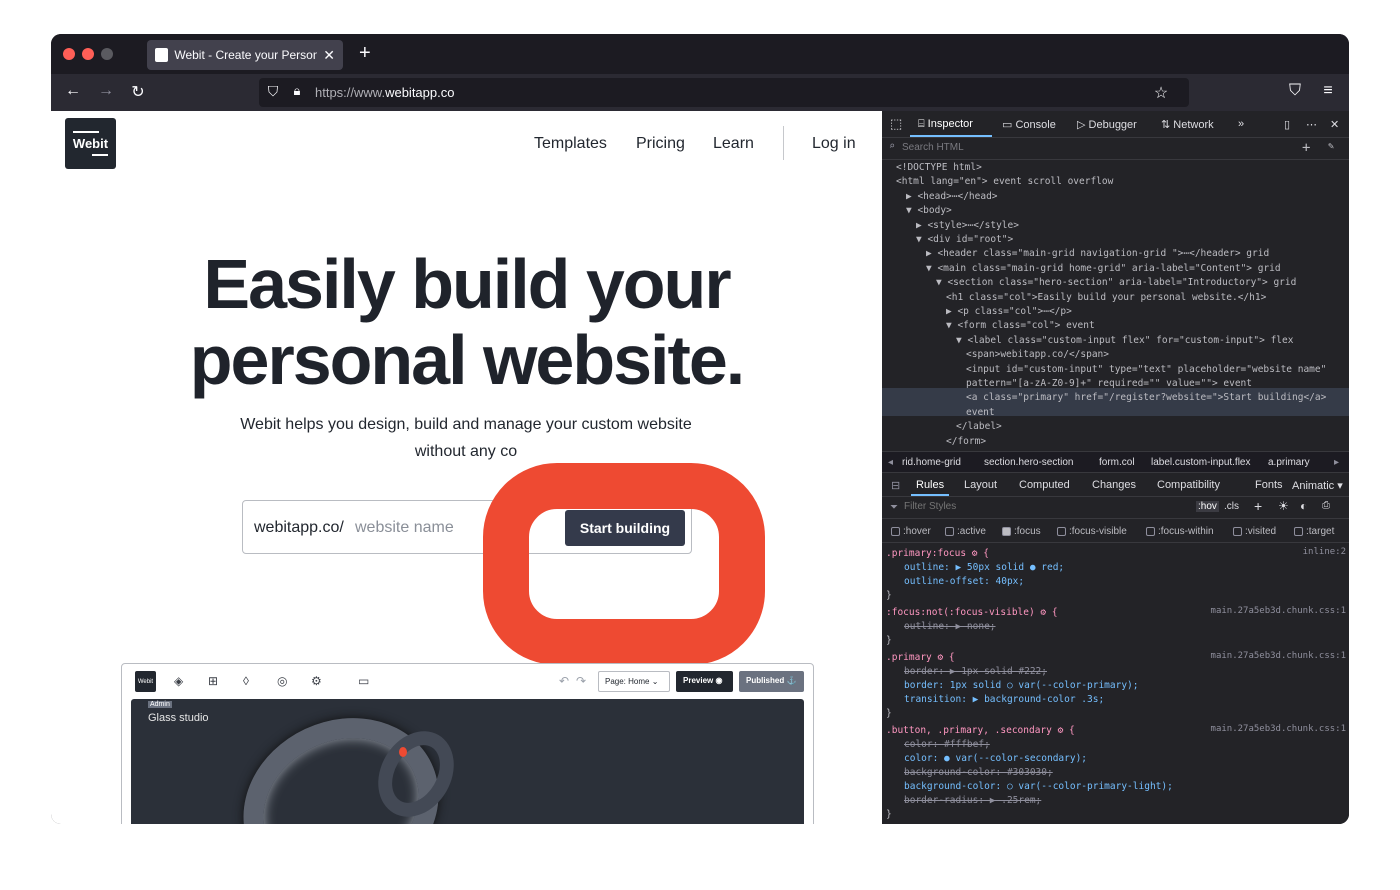  What do you see at coordinates (1324, 552) in the screenshot?
I see `css-rule-source-link: inline:2` at bounding box center [1324, 552].